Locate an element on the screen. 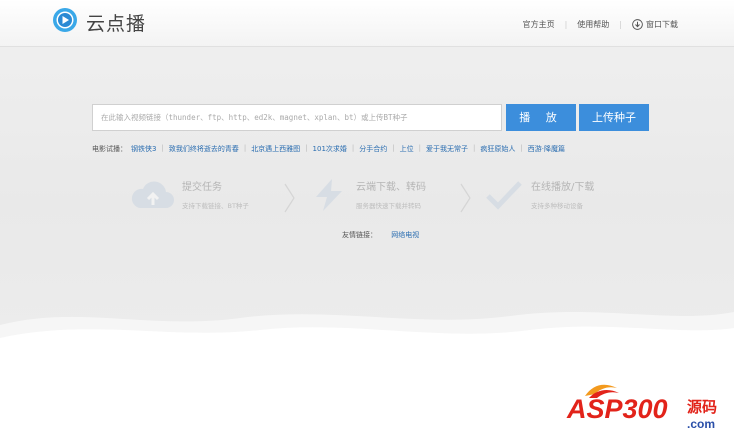  step-cloud-transcode: 云端下载、转码 服务器快速下载并转码 is located at coordinates (367, 195).